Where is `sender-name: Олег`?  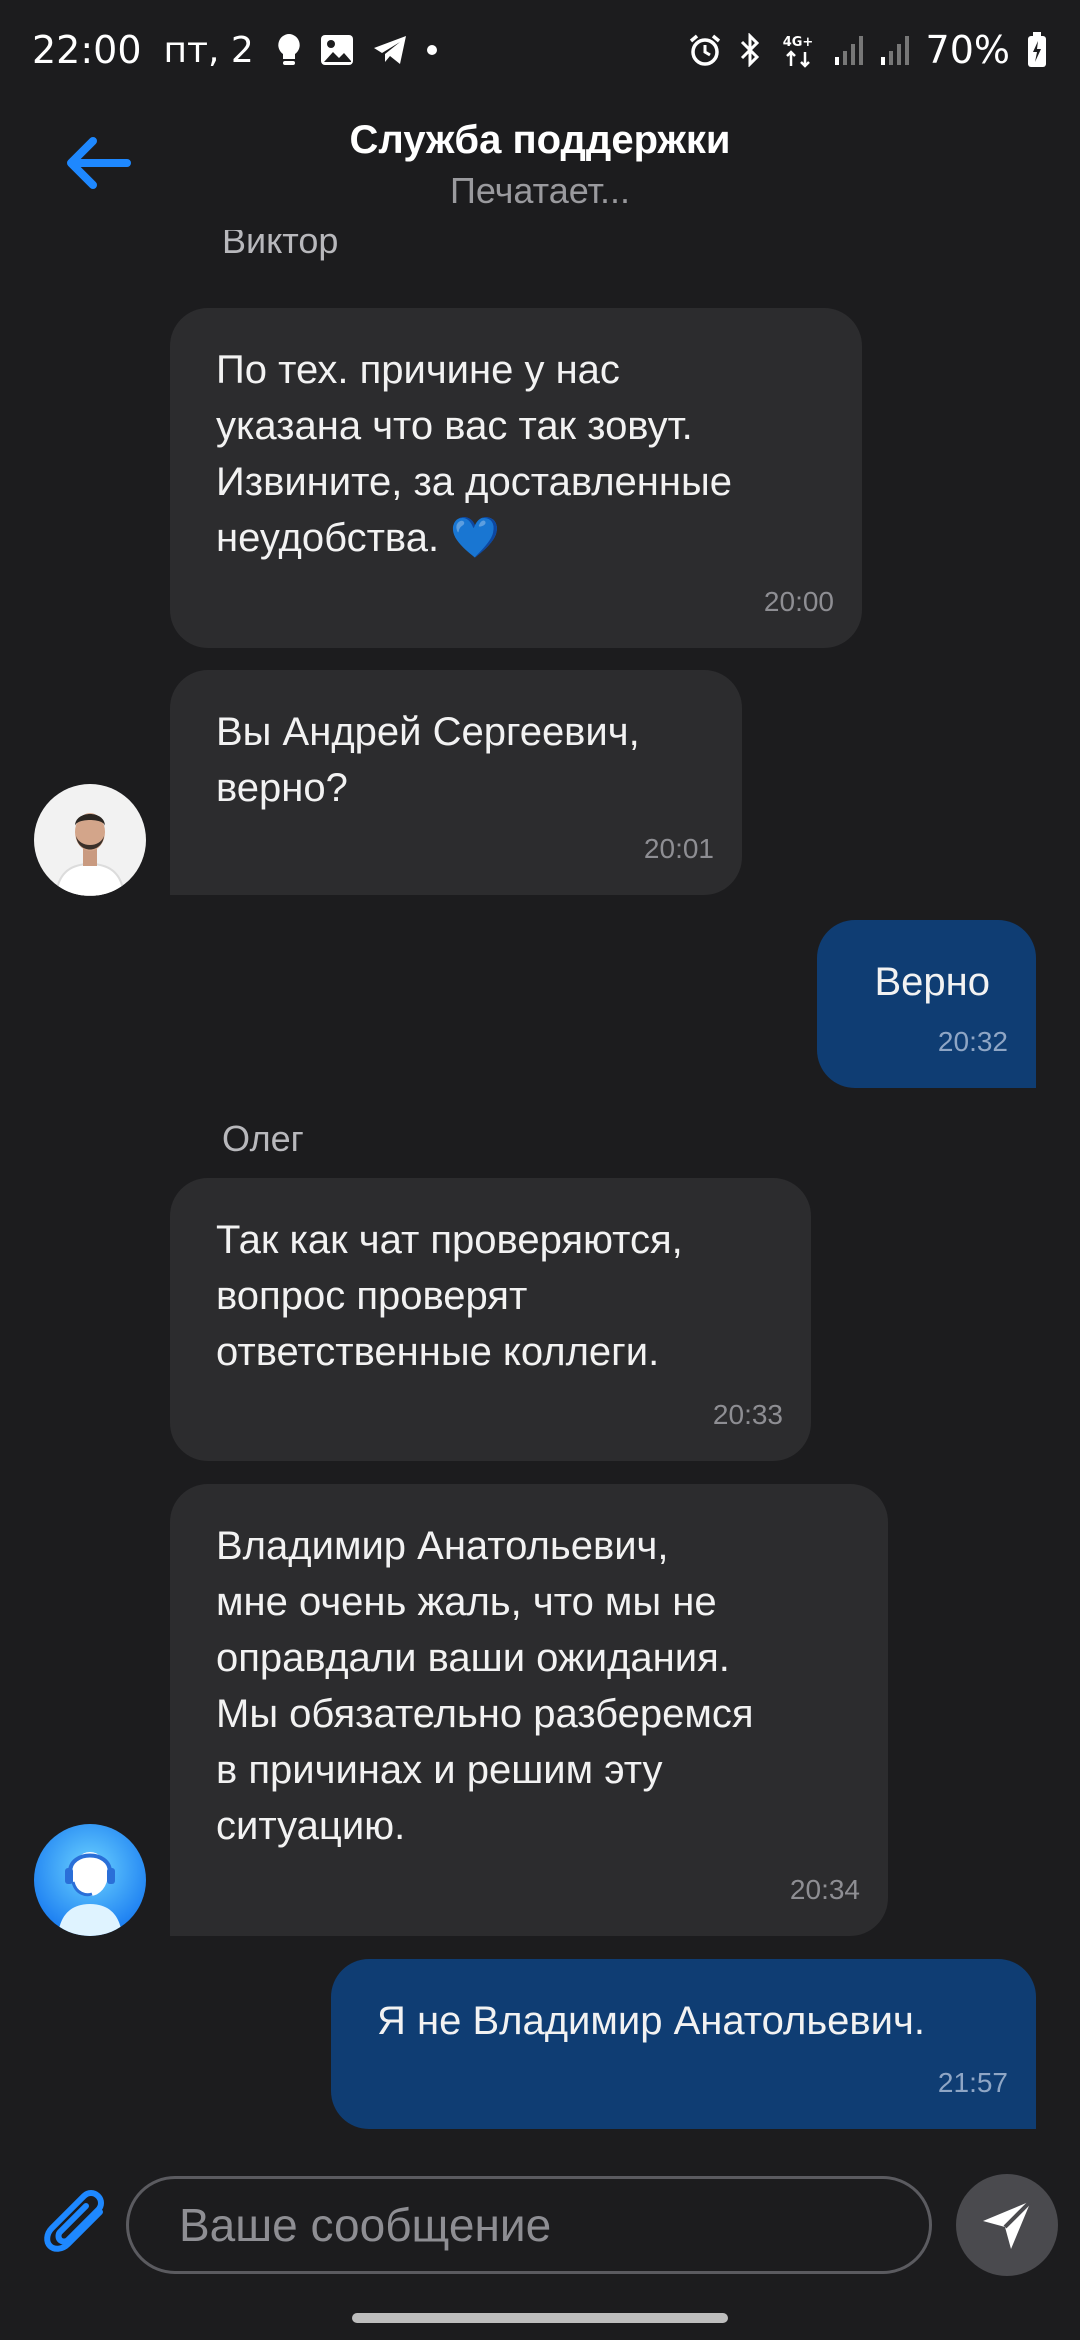
sender-name: Олег is located at coordinates (263, 1138).